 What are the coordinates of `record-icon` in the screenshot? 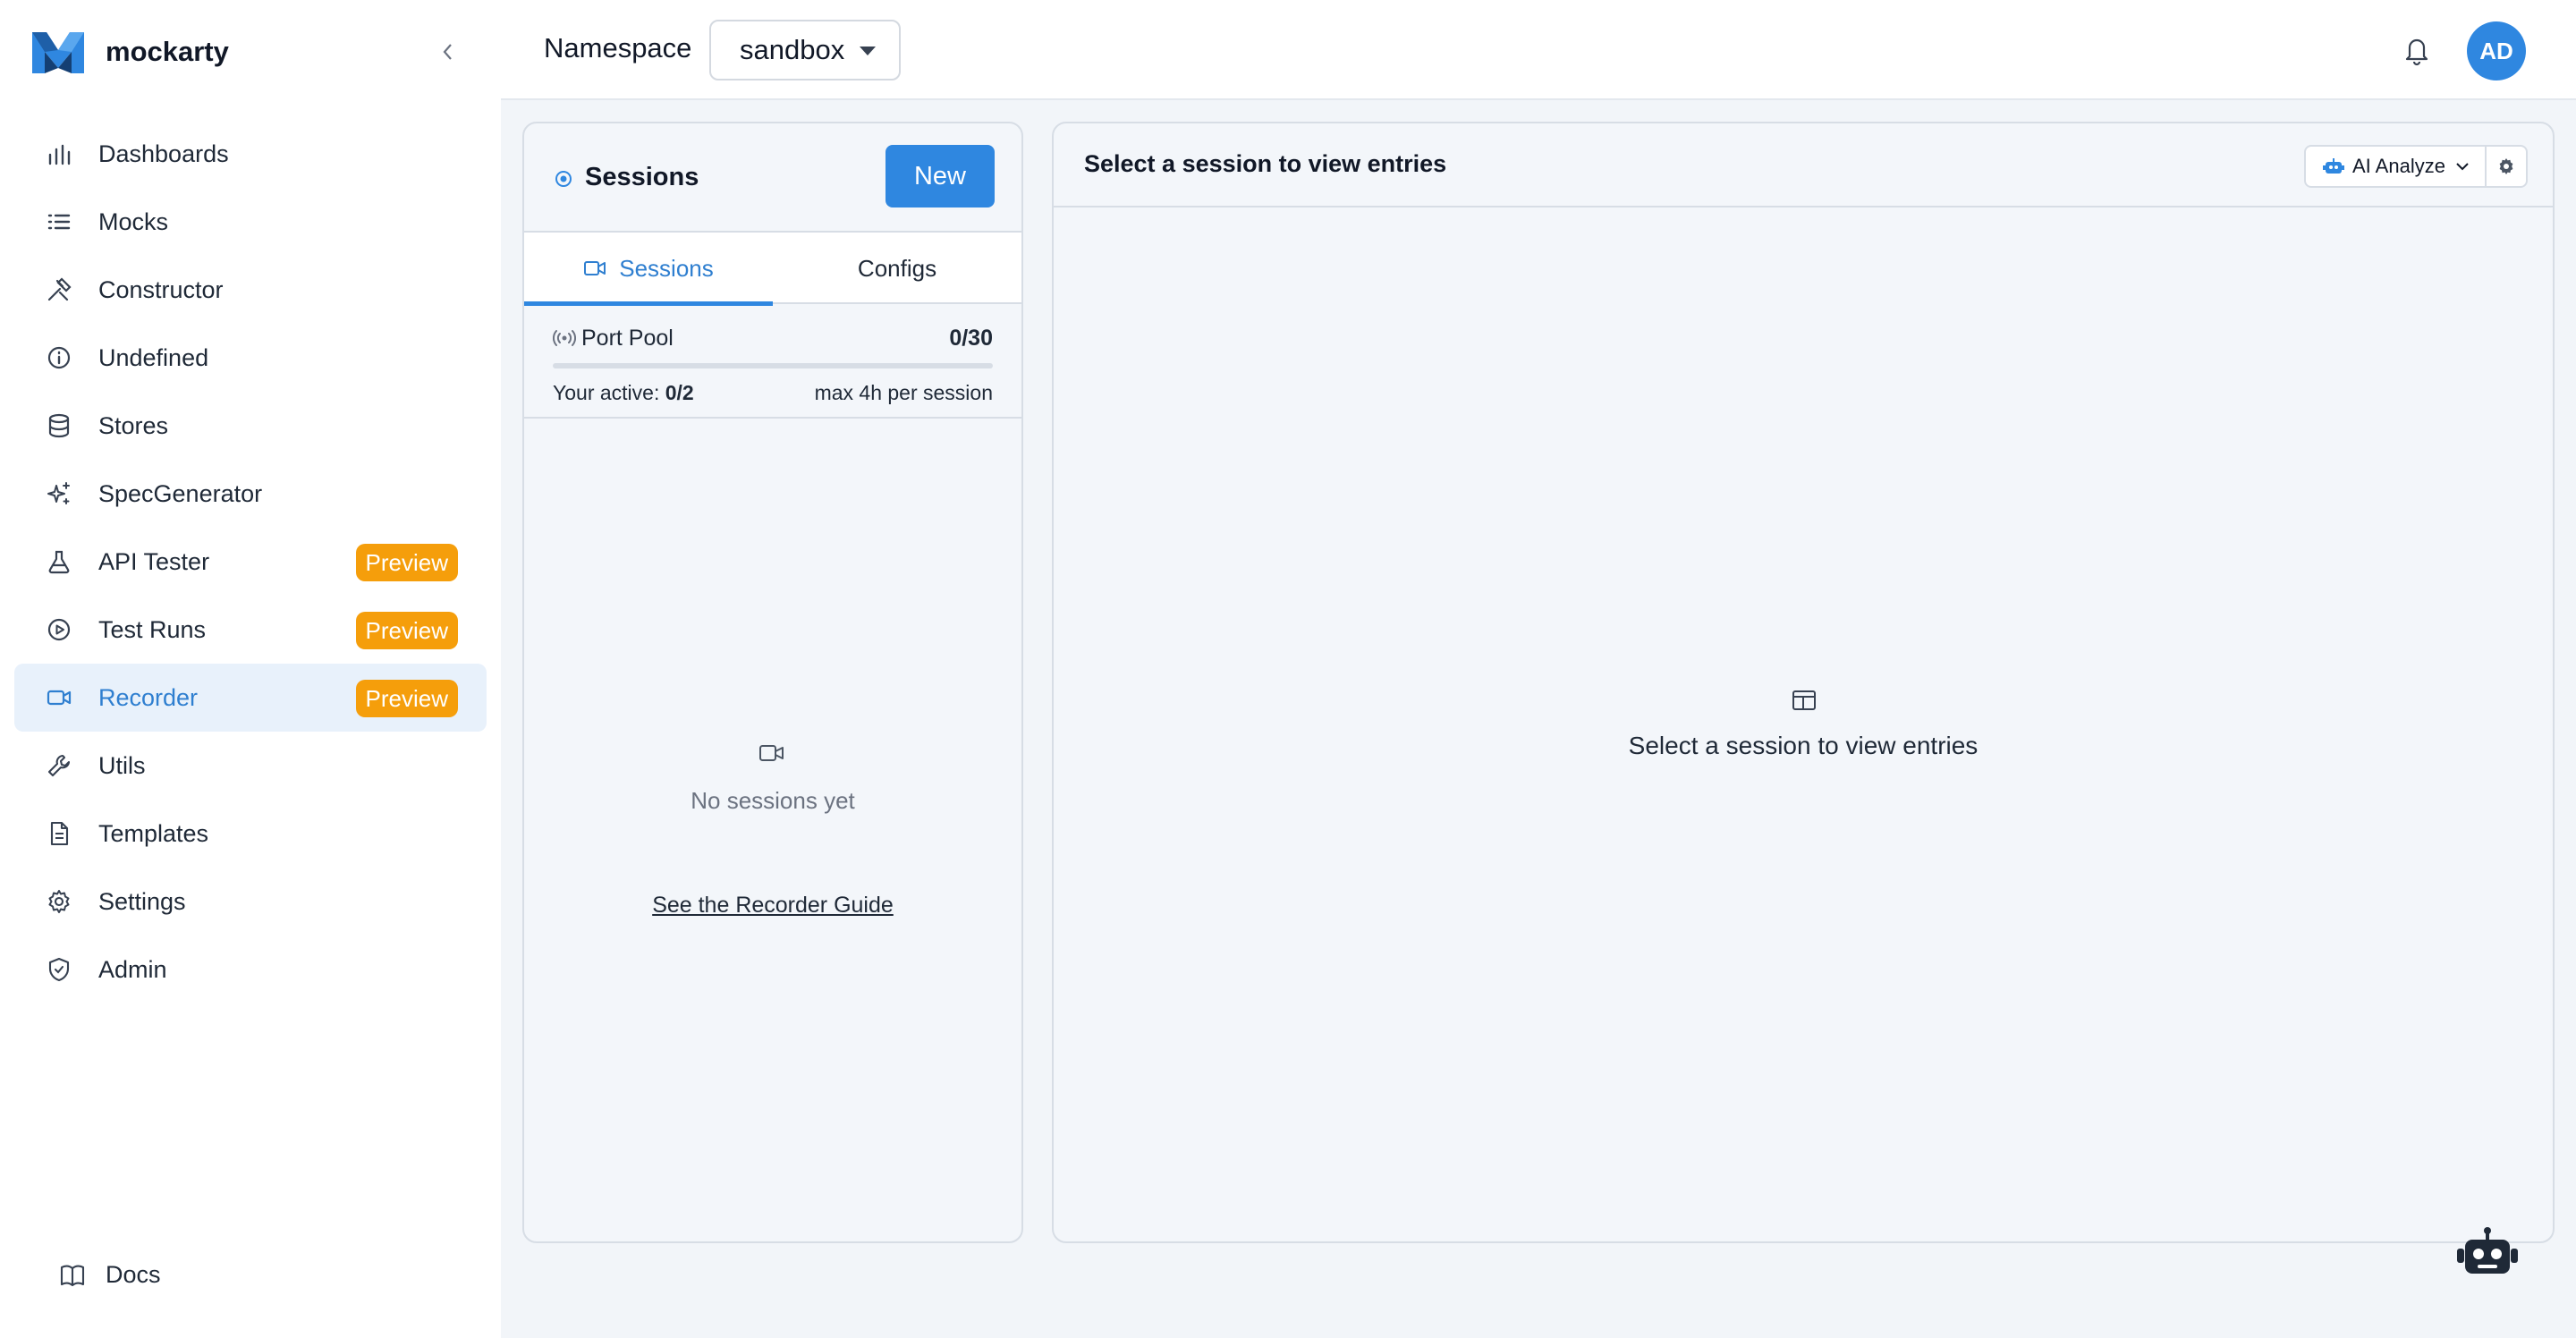 It's located at (563, 179).